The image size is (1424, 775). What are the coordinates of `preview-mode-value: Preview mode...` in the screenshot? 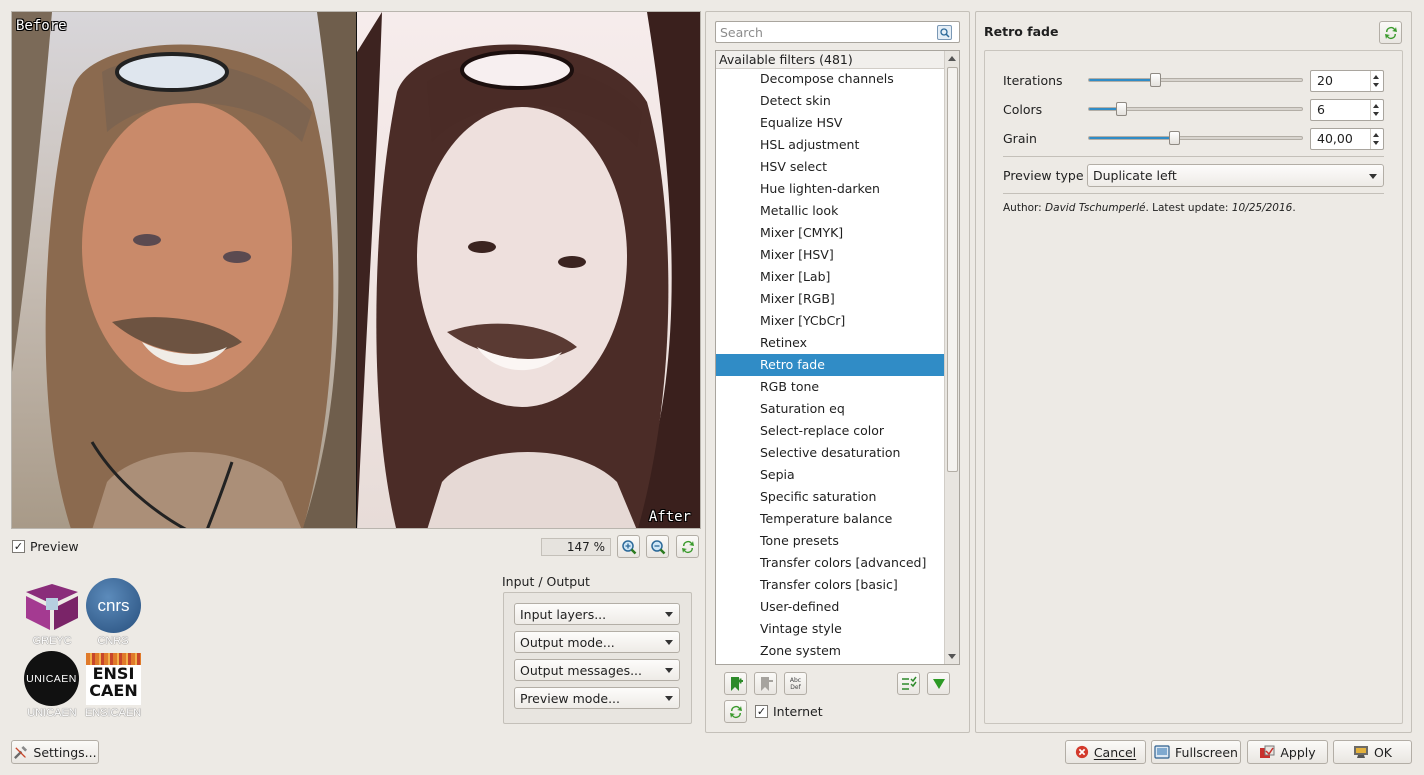 It's located at (570, 698).